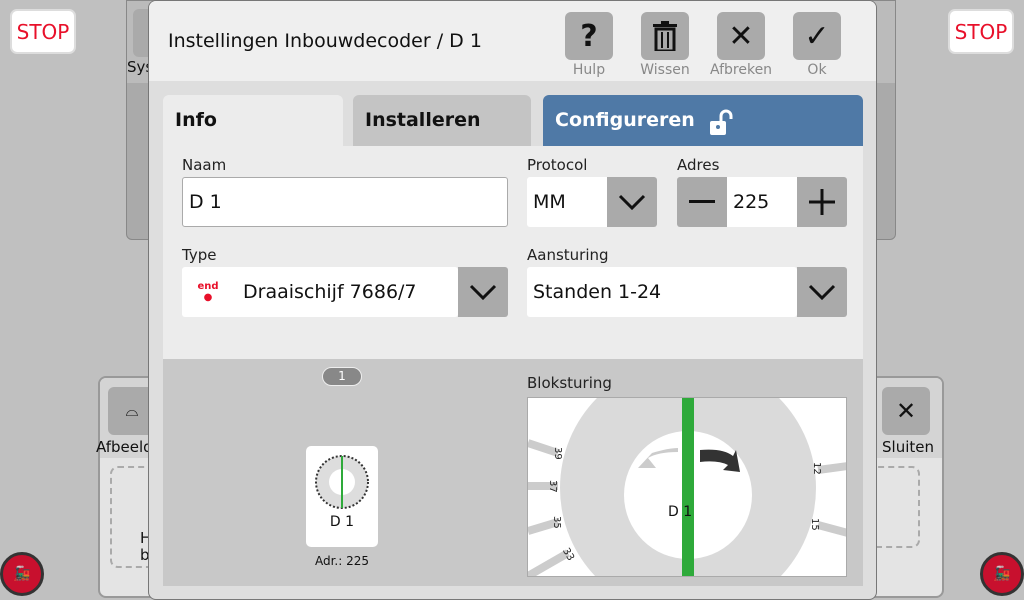 Image resolution: width=1024 pixels, height=600 pixels. I want to click on svg-text: 39, so click(557, 453).